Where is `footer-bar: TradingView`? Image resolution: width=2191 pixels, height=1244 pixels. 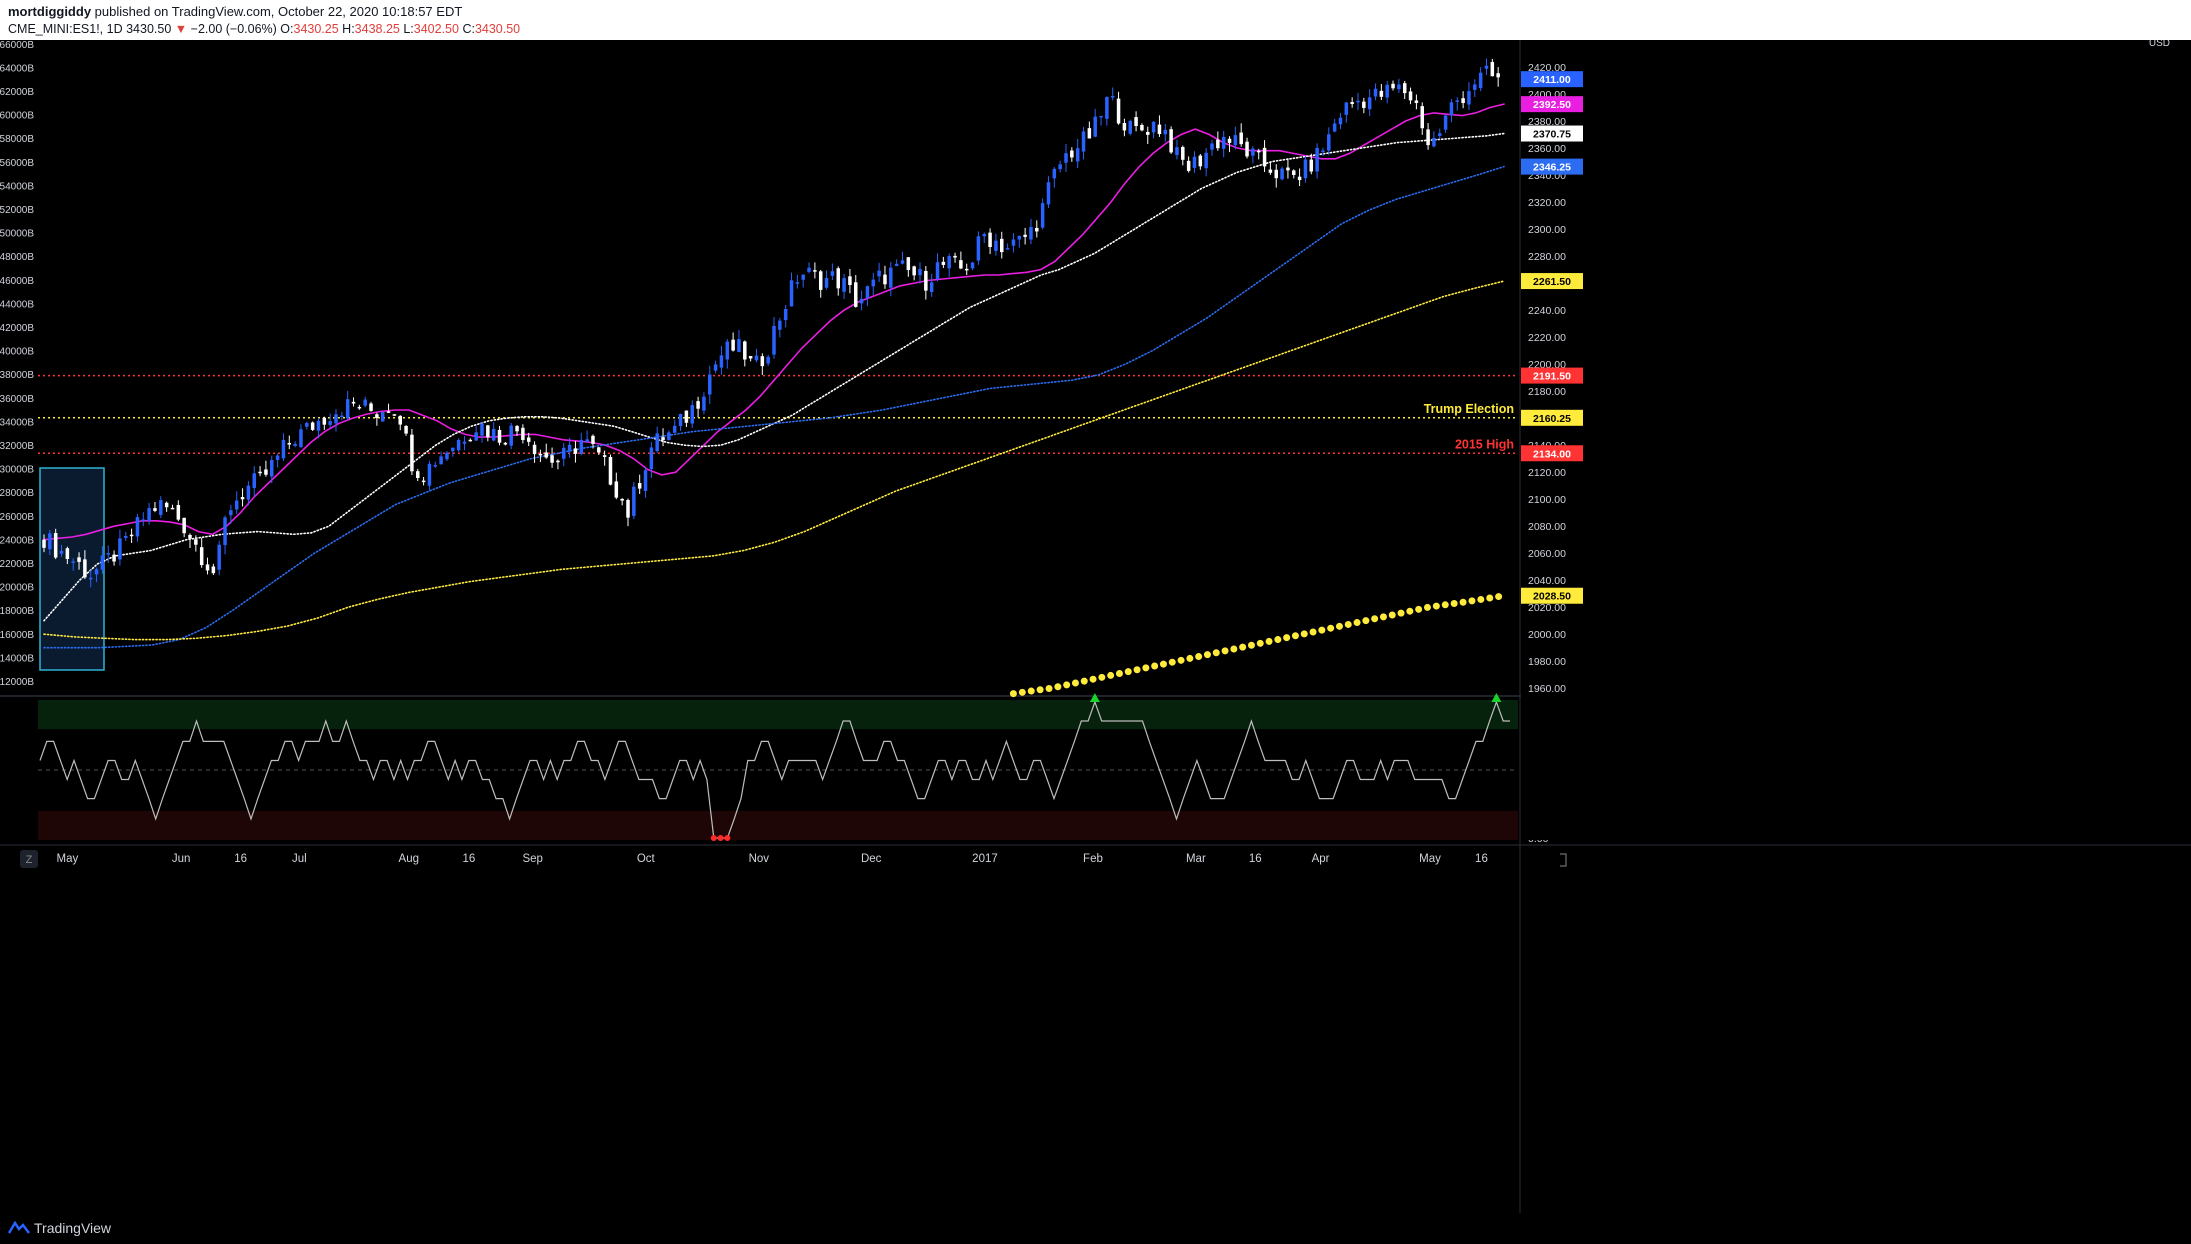 footer-bar: TradingView is located at coordinates (1095, 1228).